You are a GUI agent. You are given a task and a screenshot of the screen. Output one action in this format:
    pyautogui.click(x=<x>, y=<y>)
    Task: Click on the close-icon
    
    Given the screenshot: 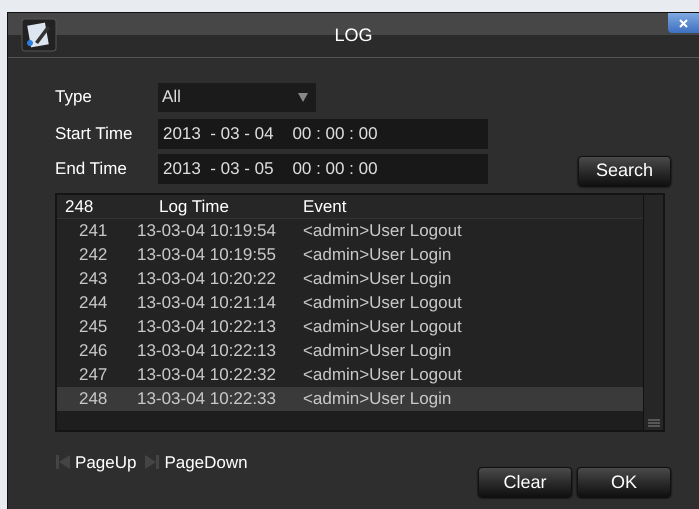 What is the action you would take?
    pyautogui.click(x=683, y=23)
    